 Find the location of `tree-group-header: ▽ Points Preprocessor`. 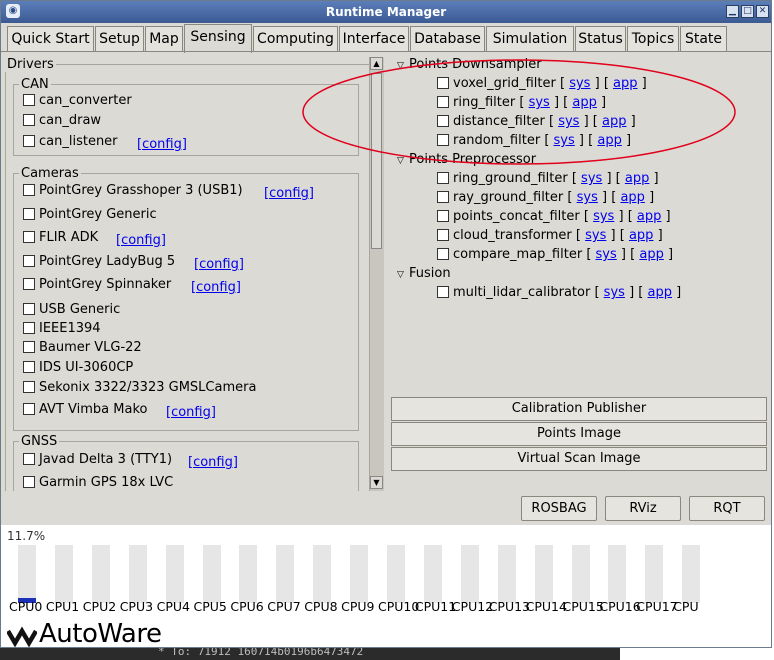

tree-group-header: ▽ Points Preprocessor is located at coordinates (466, 159).